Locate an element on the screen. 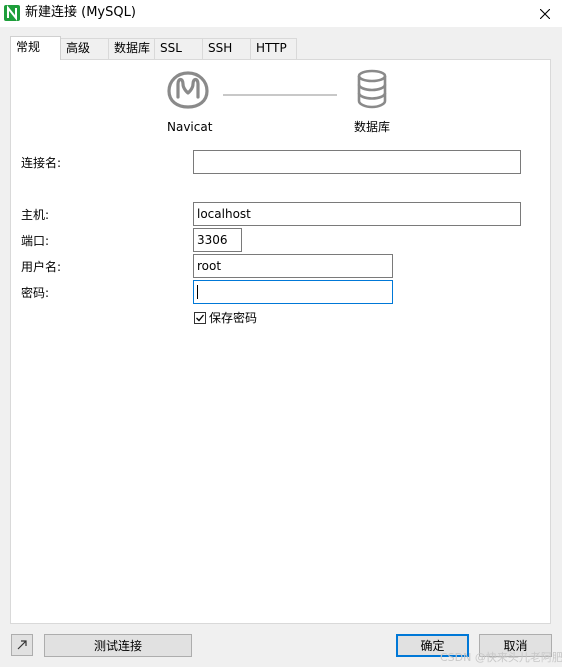 The image size is (562, 667). link-button is located at coordinates (22, 645).